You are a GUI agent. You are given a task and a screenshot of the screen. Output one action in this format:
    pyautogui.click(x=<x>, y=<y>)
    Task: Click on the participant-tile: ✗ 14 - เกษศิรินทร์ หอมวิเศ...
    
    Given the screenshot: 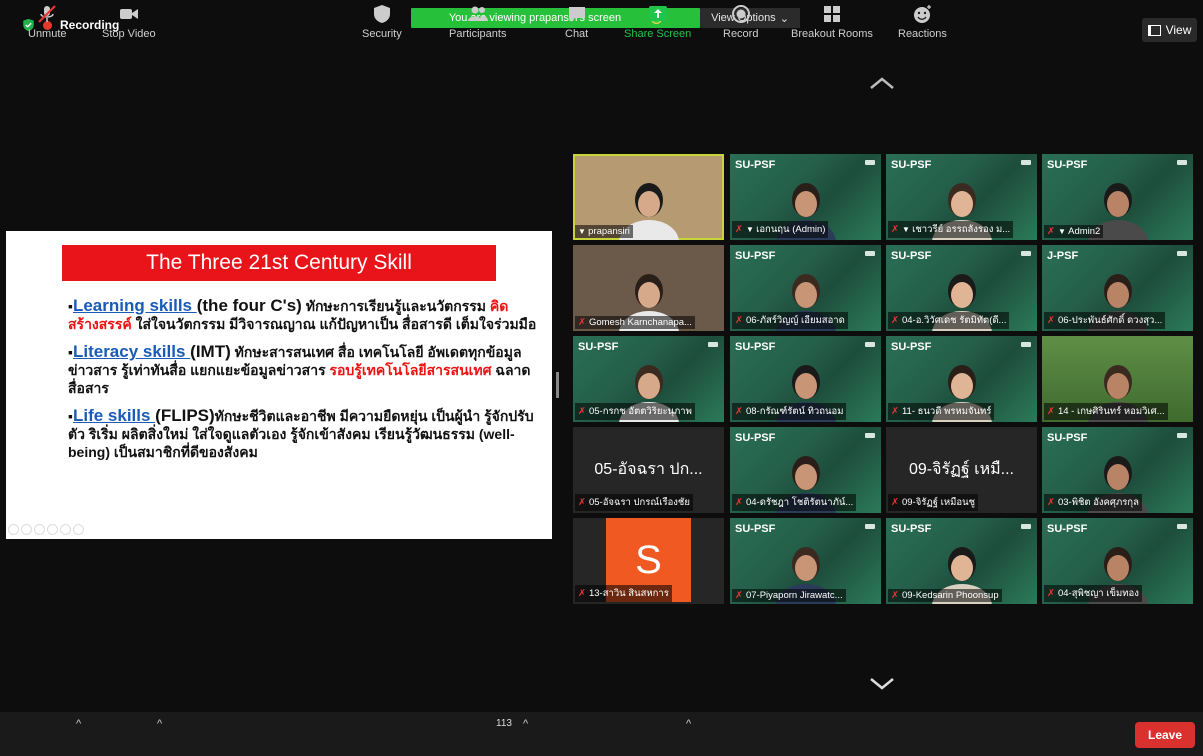 What is the action you would take?
    pyautogui.click(x=1117, y=379)
    